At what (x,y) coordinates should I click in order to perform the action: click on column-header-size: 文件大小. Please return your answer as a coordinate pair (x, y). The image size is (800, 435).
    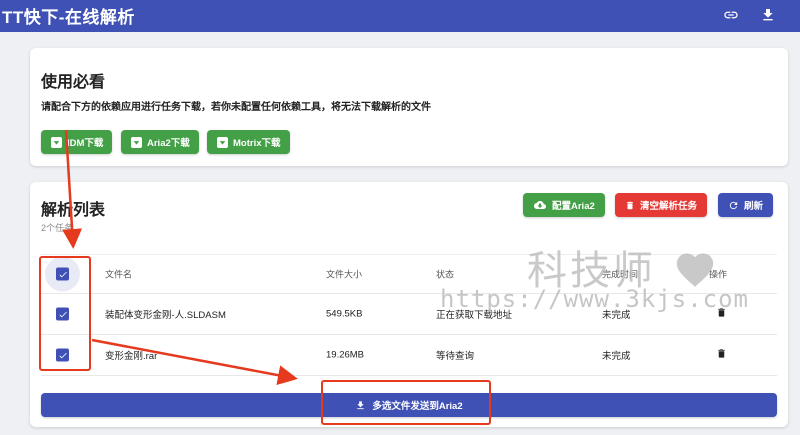
    Looking at the image, I should click on (344, 274).